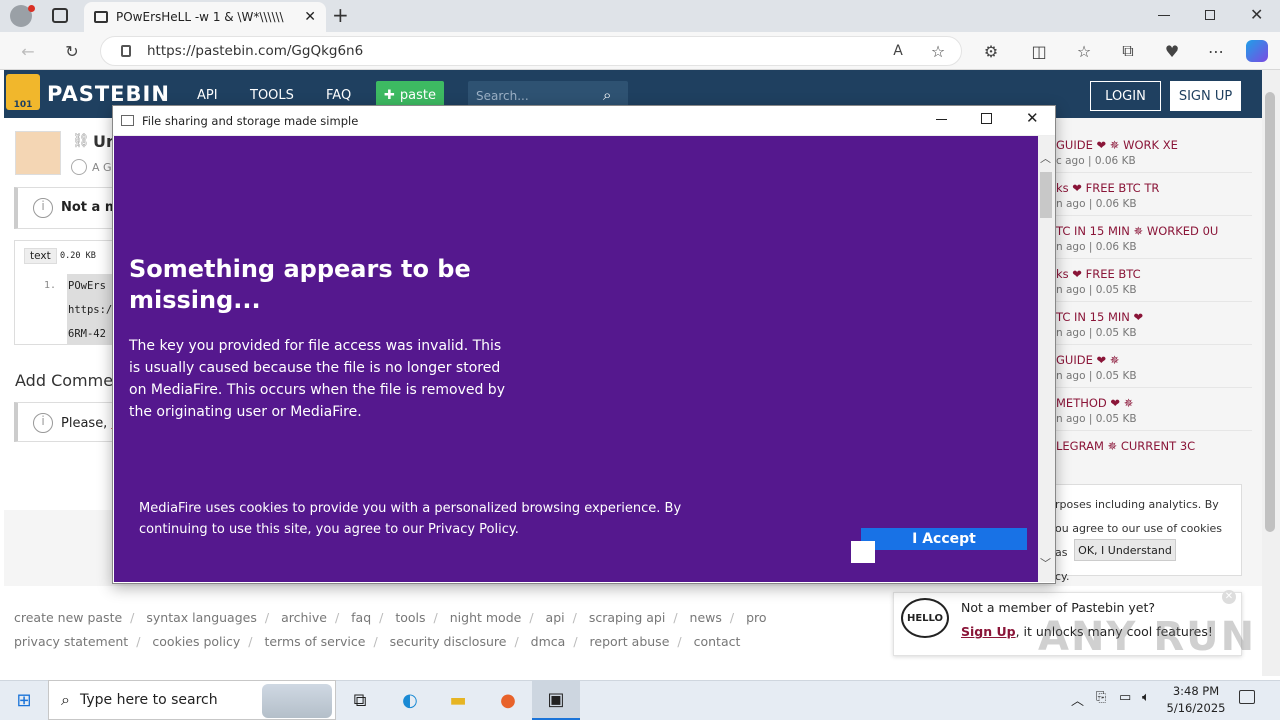 The width and height of the screenshot is (1280, 720). I want to click on promo-signup-link: Sign Up, so click(988, 631).